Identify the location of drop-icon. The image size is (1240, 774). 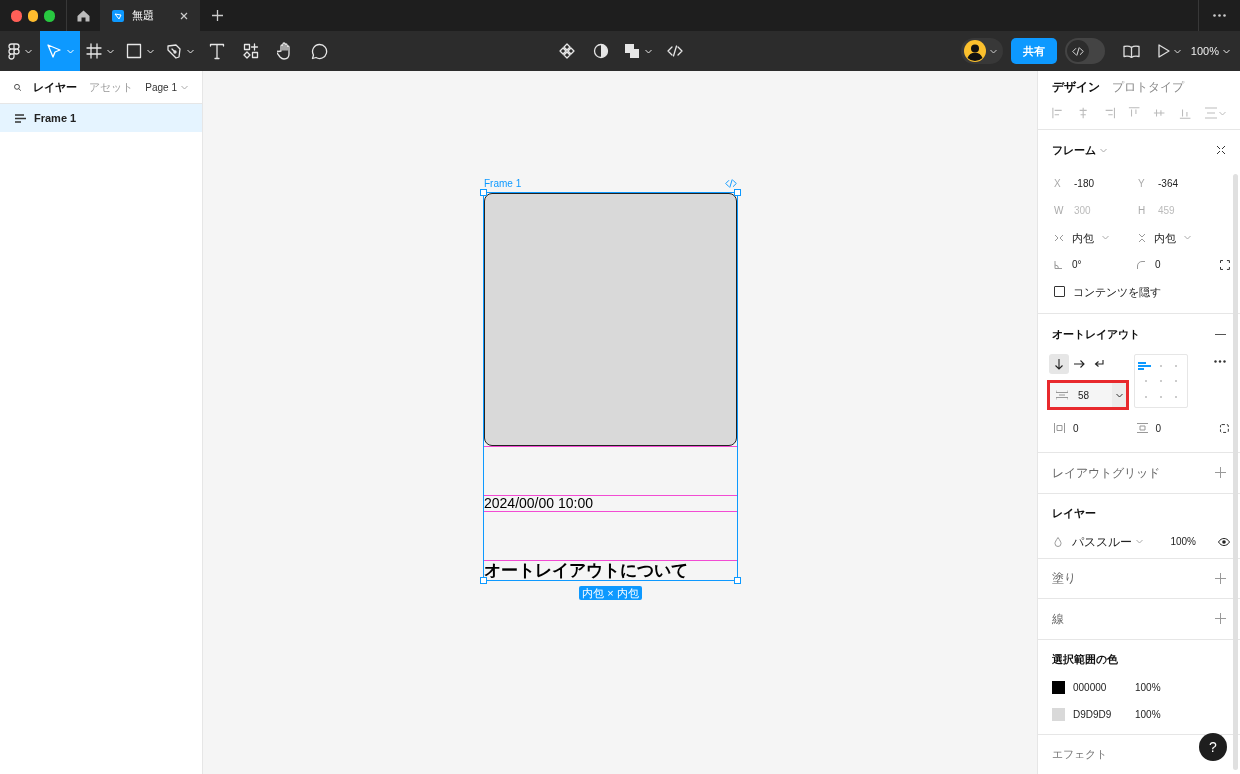
(1058, 541).